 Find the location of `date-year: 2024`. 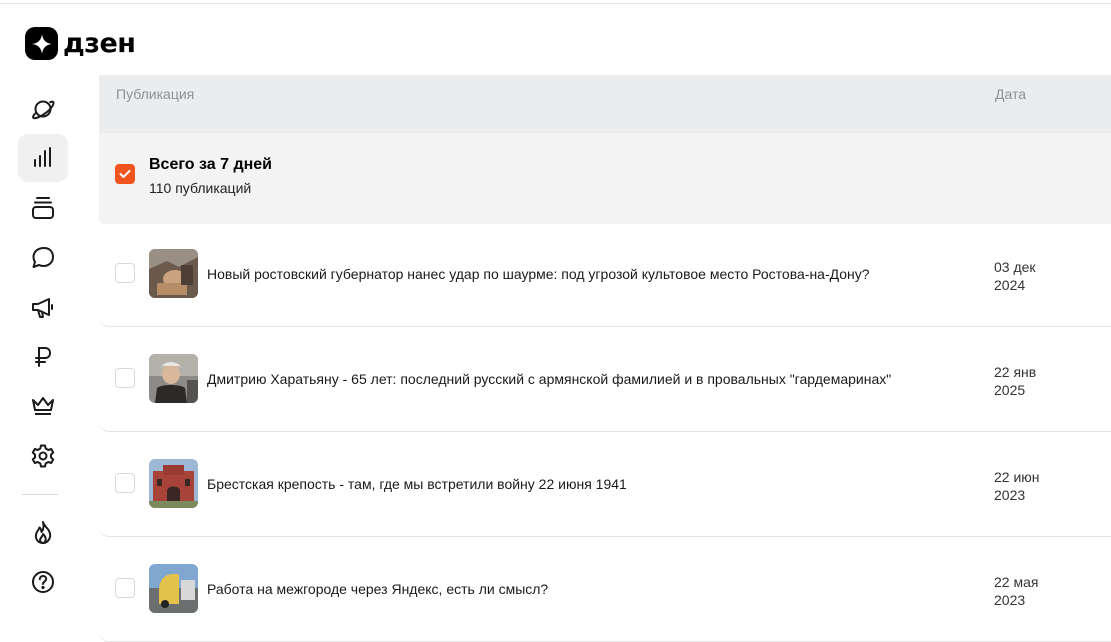

date-year: 2024 is located at coordinates (1010, 285).